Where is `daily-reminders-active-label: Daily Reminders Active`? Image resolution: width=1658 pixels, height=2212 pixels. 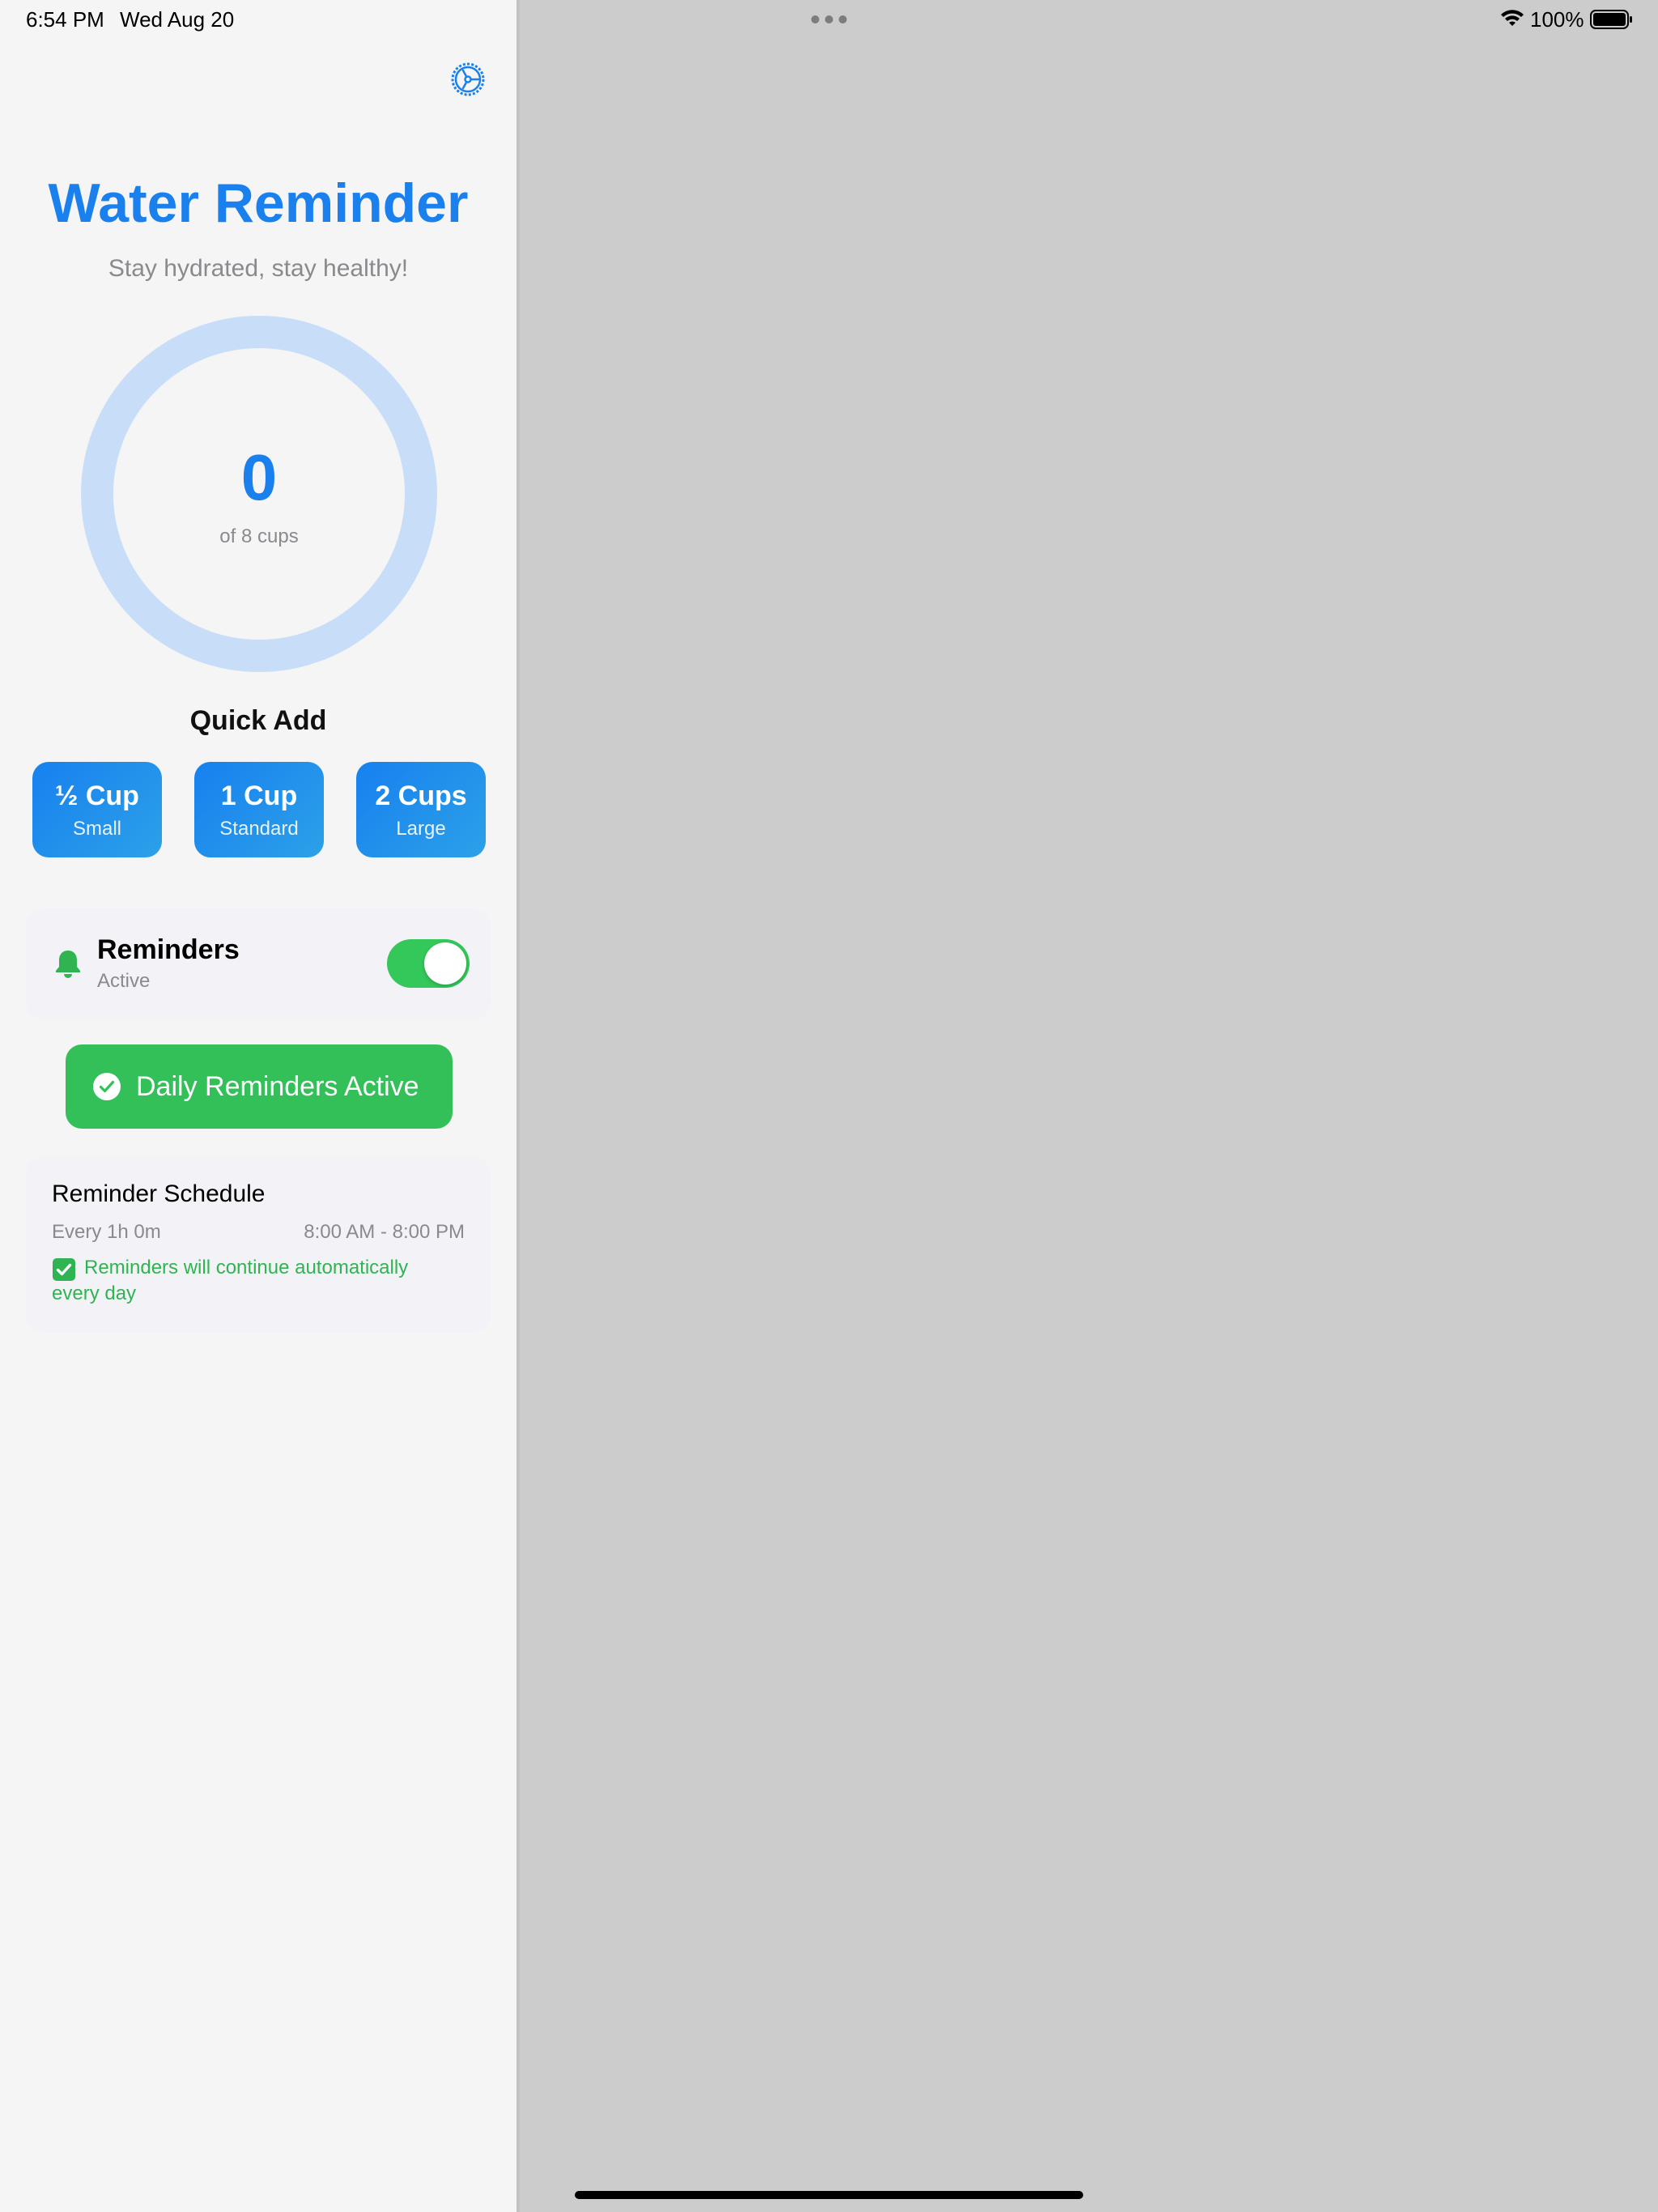 daily-reminders-active-label: Daily Reminders Active is located at coordinates (277, 1087).